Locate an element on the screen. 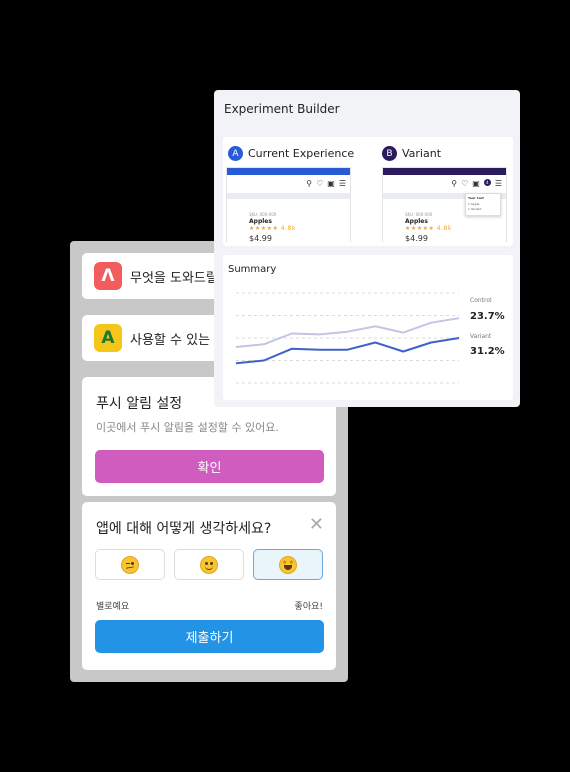 This screenshot has height=772, width=570. rating-option-star-eyes: ★ ★ is located at coordinates (288, 564).